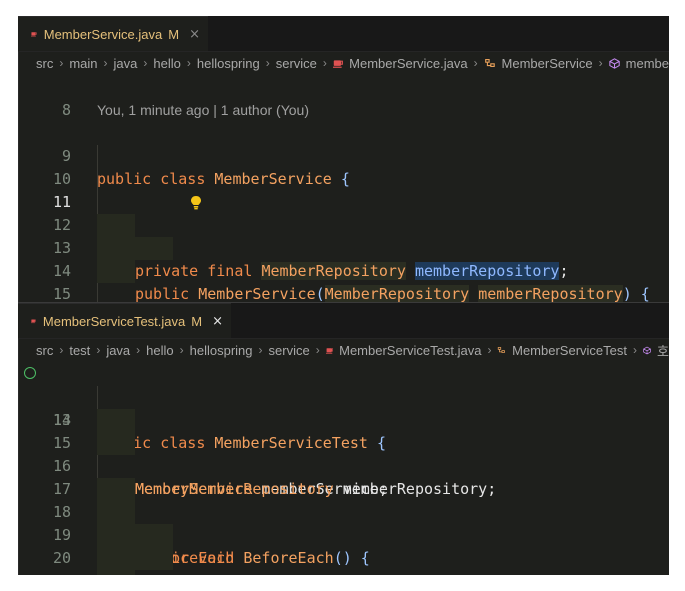 This screenshot has width=685, height=591. What do you see at coordinates (547, 63) in the screenshot?
I see `breadcrumb-item: MemberService` at bounding box center [547, 63].